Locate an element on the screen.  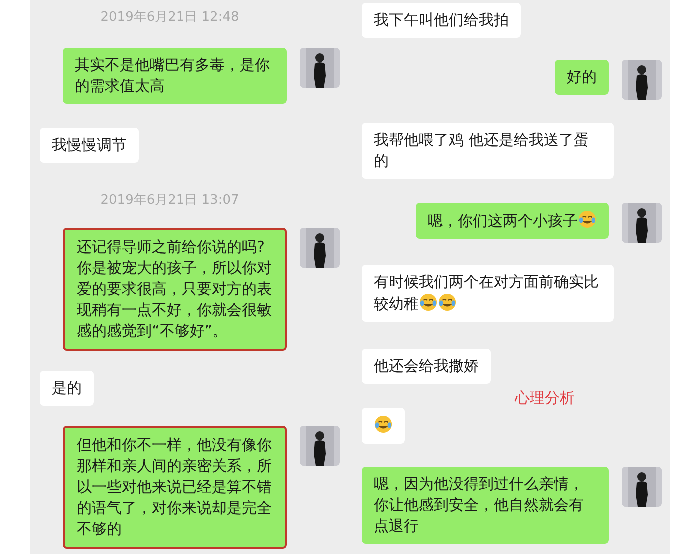
message-bubble: 是的 is located at coordinates (67, 388).